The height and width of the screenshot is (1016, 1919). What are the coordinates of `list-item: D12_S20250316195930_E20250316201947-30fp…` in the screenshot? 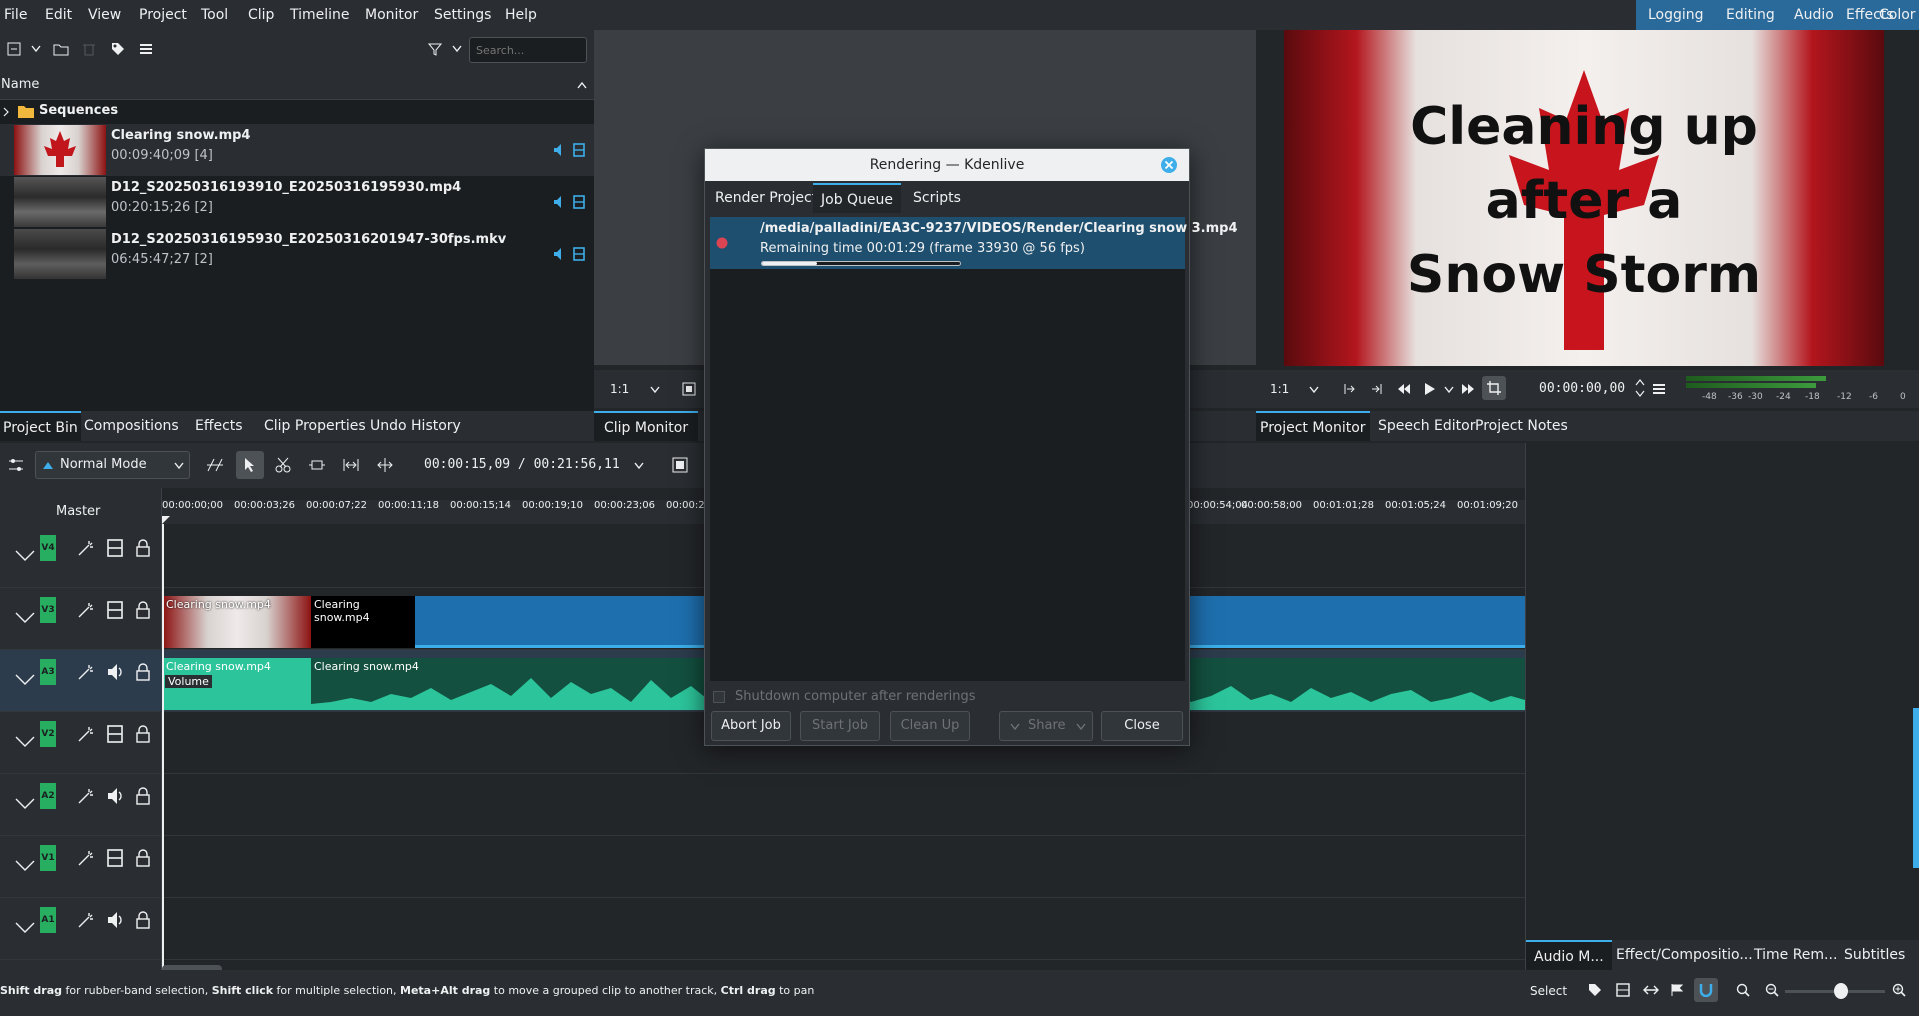 It's located at (297, 254).